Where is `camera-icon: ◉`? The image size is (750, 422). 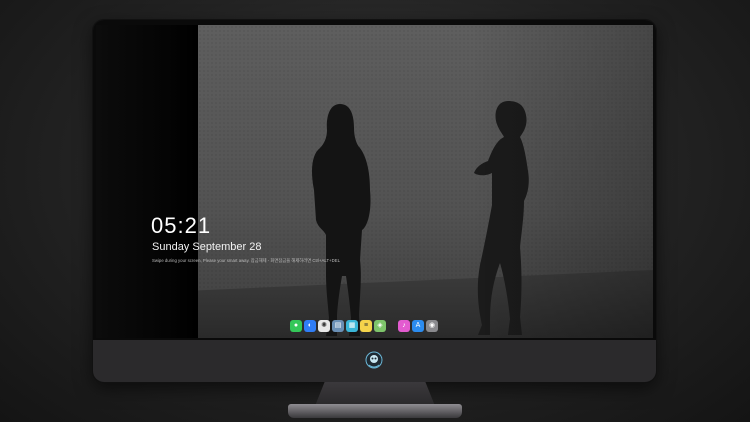 camera-icon: ◉ is located at coordinates (432, 325).